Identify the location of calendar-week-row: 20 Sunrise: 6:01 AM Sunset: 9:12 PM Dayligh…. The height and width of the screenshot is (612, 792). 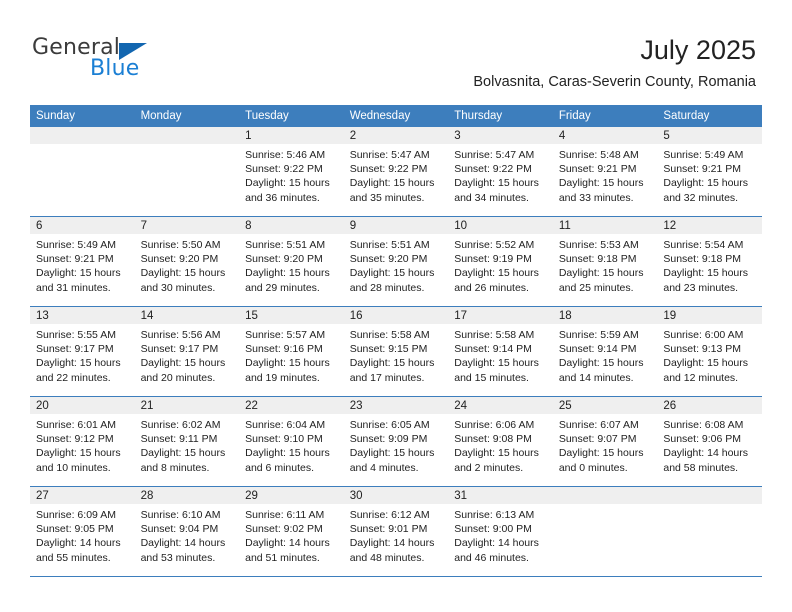
(396, 441).